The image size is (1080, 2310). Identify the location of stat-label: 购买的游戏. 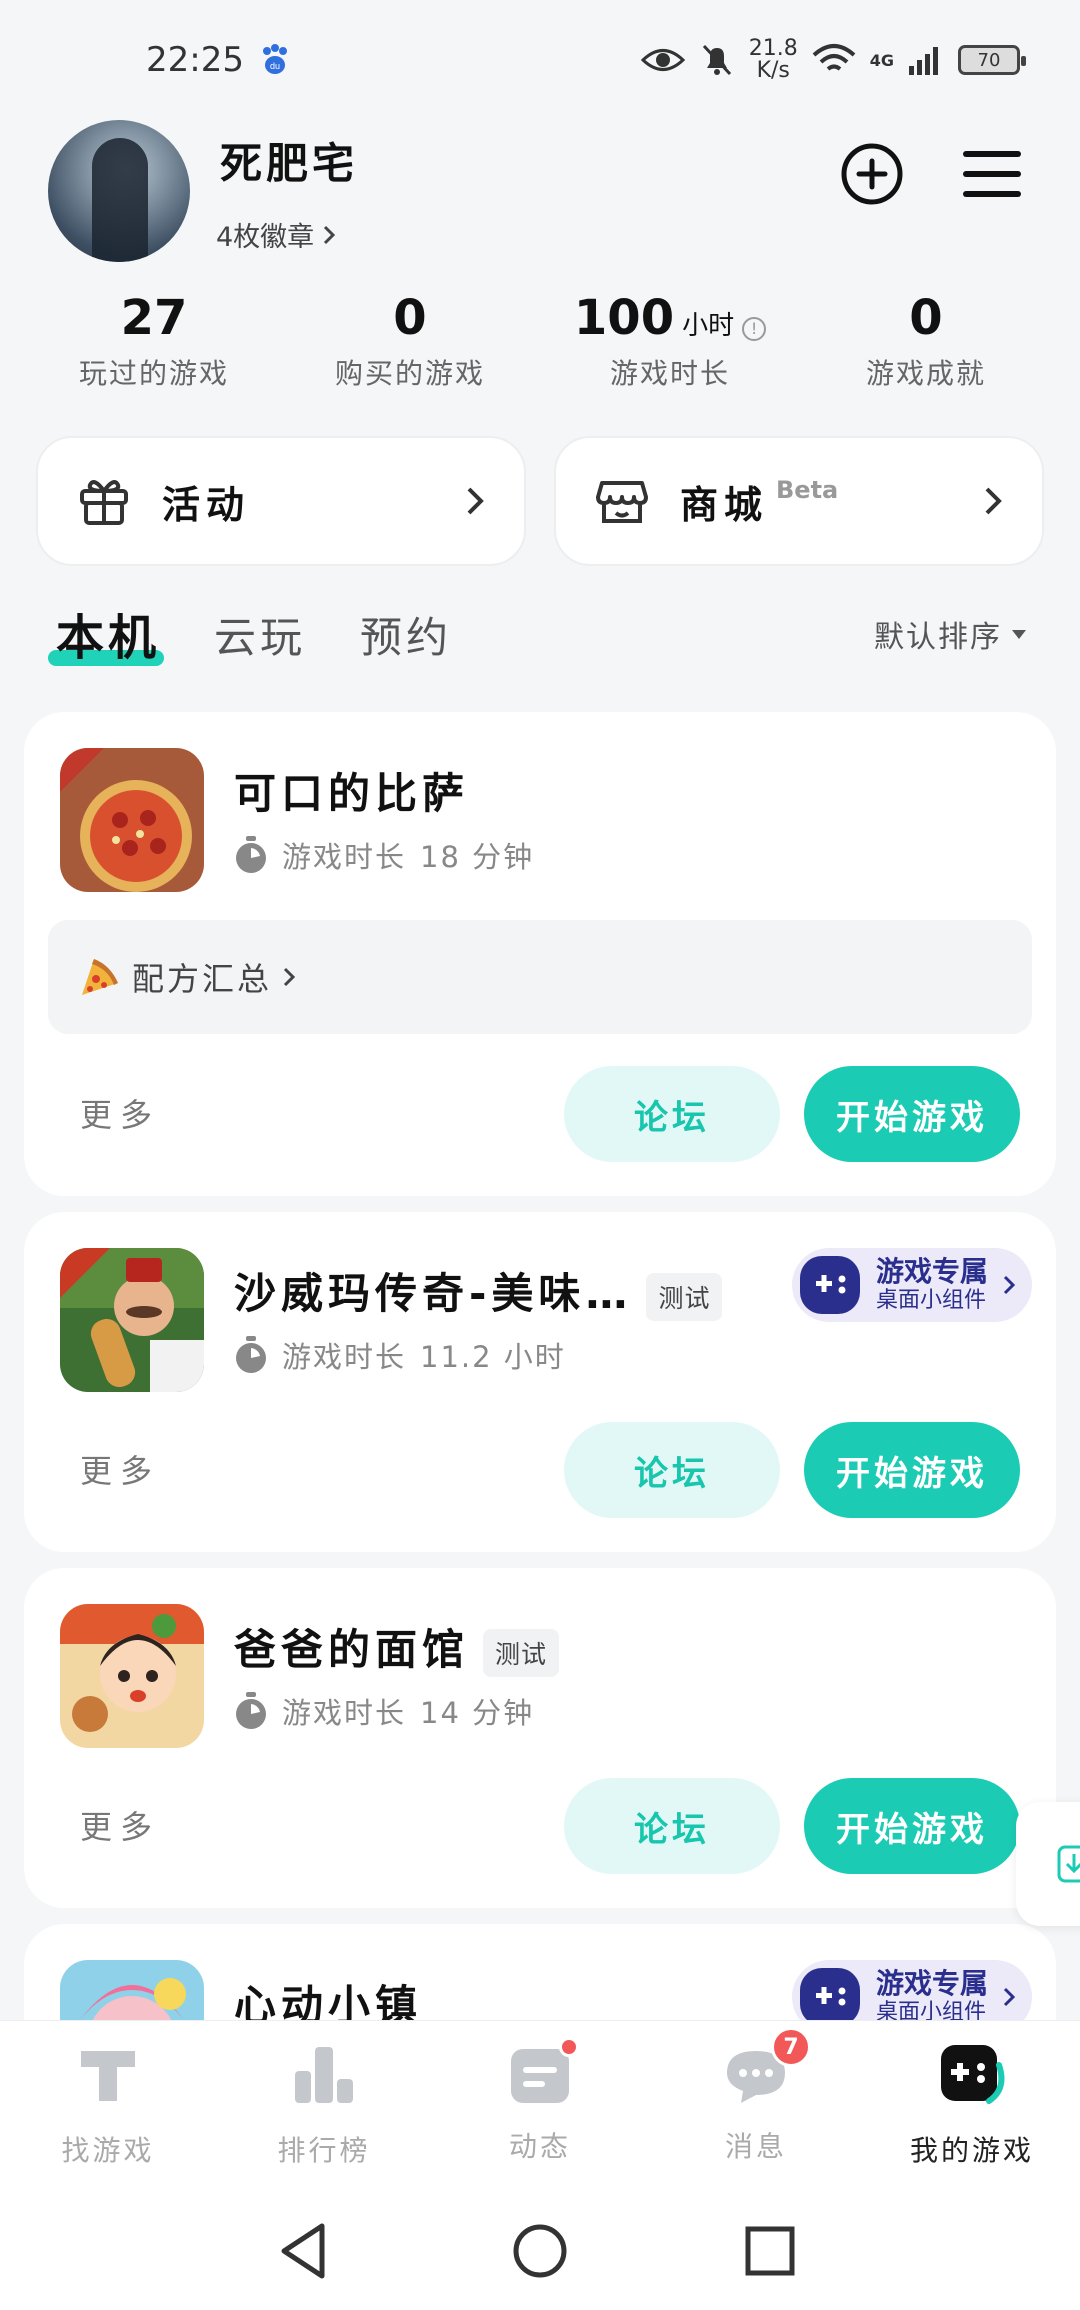
(409, 373).